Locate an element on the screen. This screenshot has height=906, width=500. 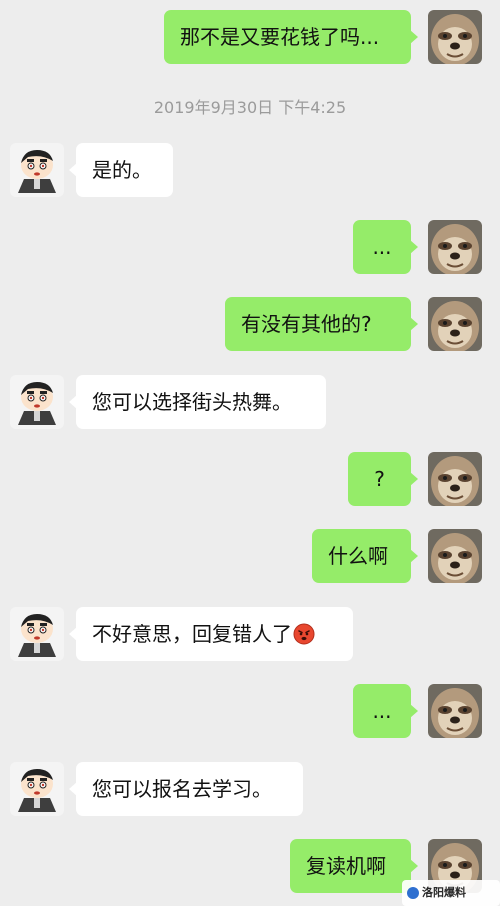
blushing-face-emoji-icon is located at coordinates (304, 628).